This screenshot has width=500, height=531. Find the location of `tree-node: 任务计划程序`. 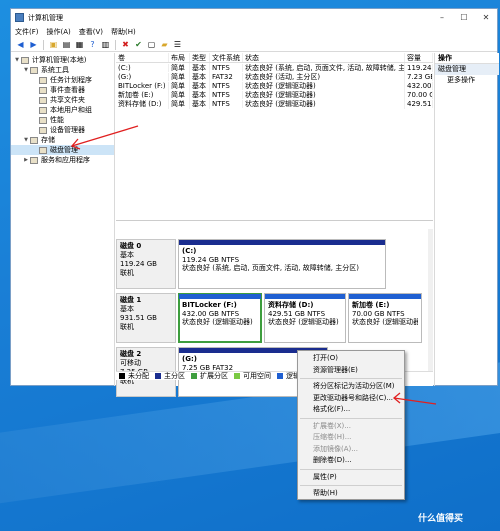

tree-node: 任务计划程序 is located at coordinates (62, 80).